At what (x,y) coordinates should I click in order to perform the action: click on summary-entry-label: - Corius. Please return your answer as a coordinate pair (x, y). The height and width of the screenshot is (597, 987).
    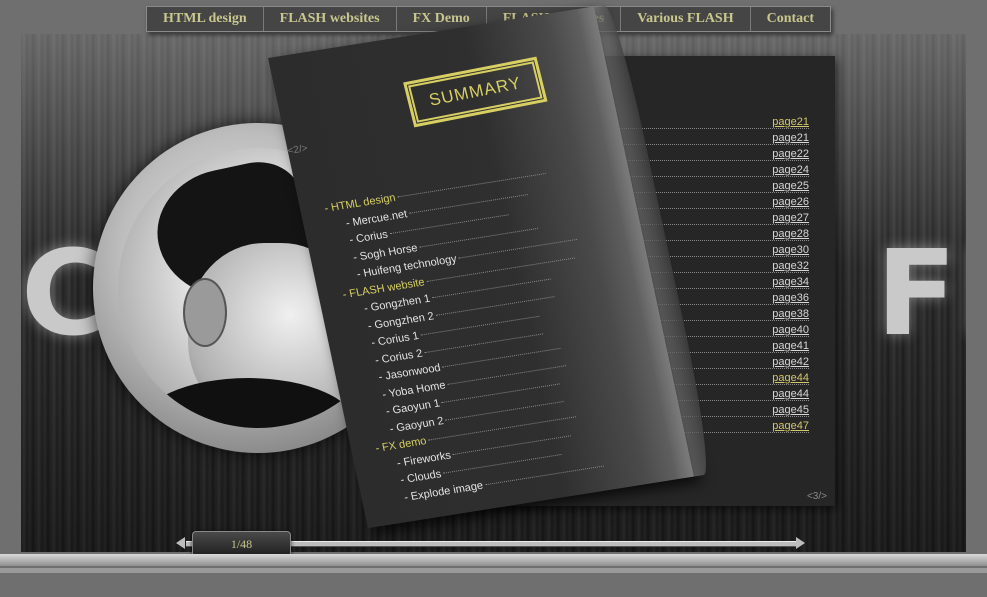
    Looking at the image, I should click on (368, 237).